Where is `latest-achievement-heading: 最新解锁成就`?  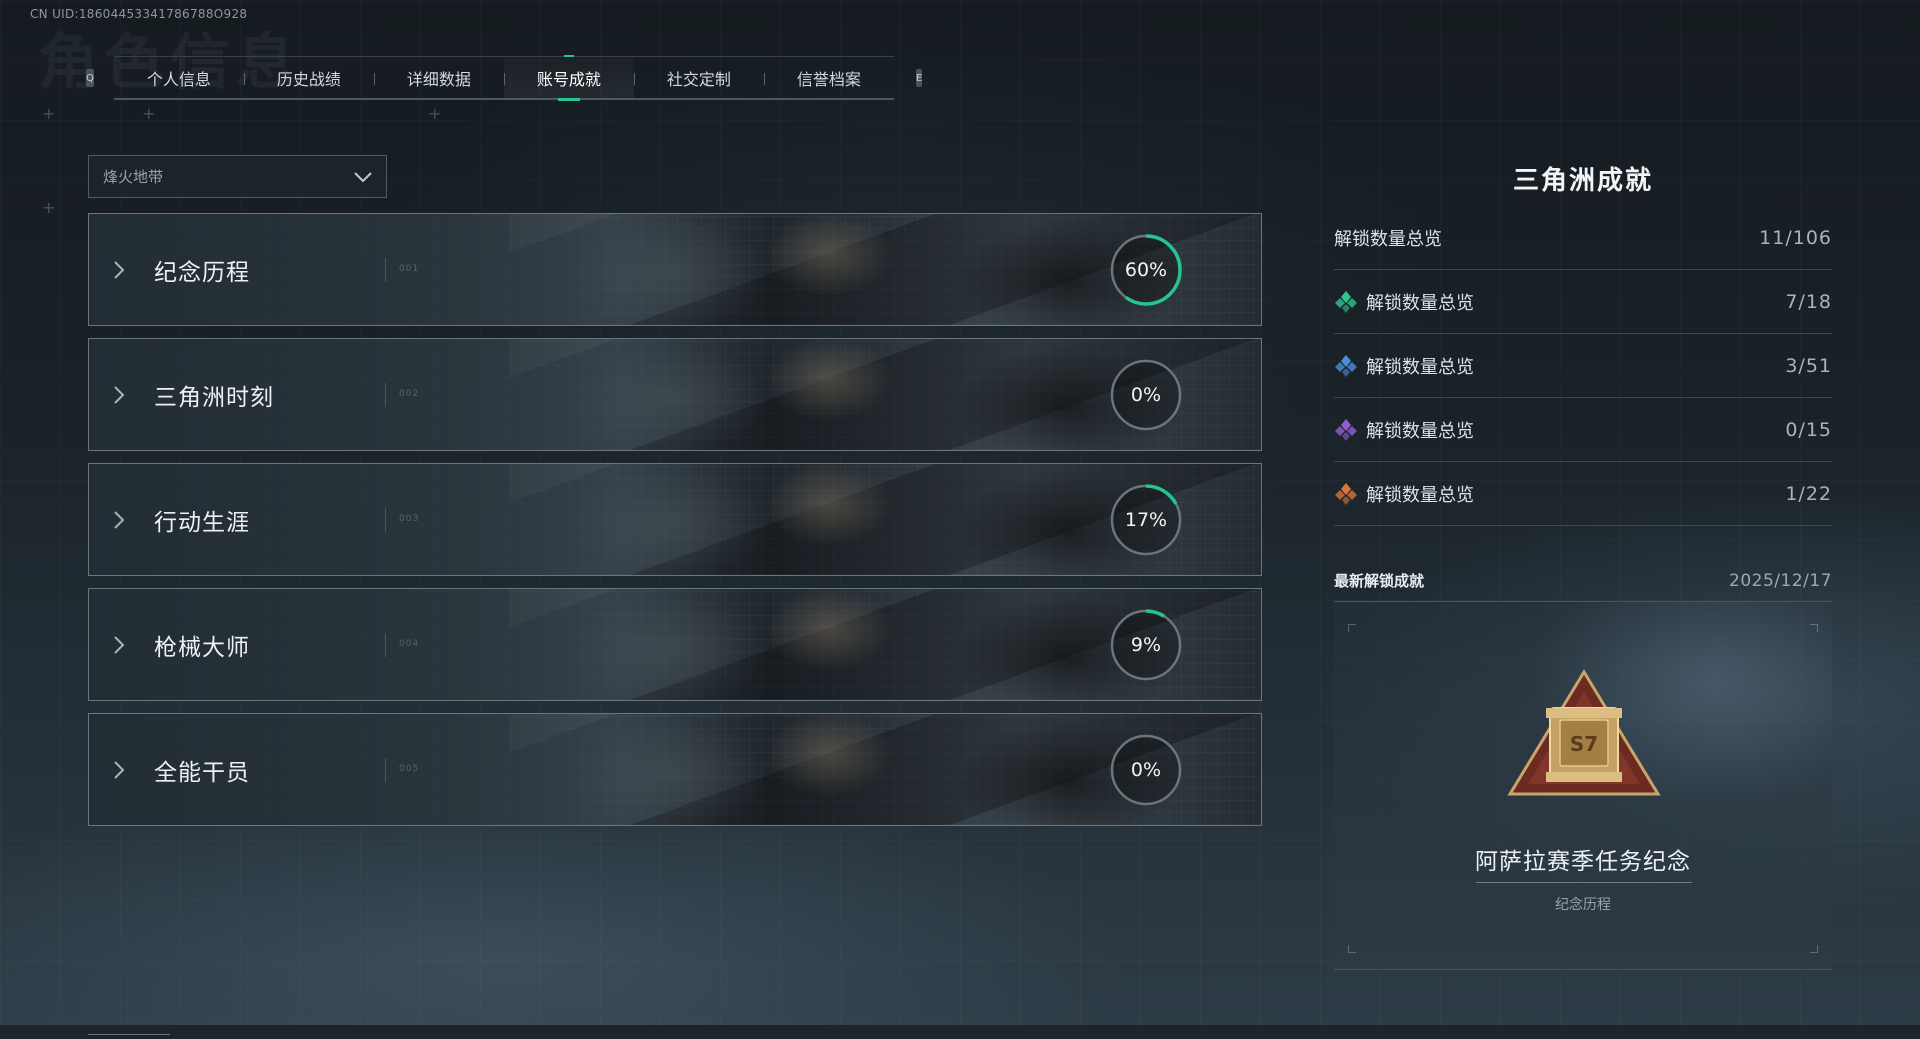 latest-achievement-heading: 最新解锁成就 is located at coordinates (1379, 581).